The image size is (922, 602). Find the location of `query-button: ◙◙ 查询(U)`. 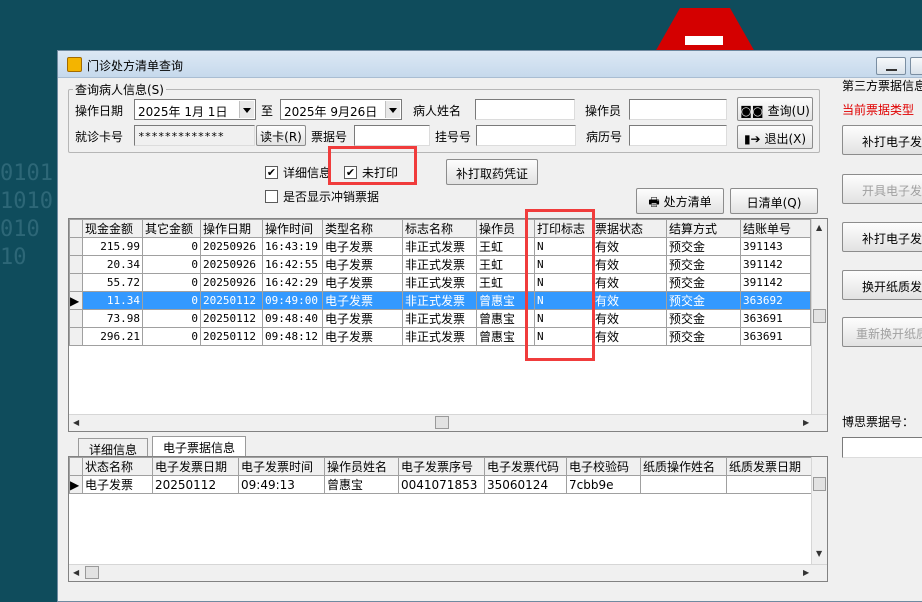

query-button: ◙◙ 查询(U) is located at coordinates (775, 109).